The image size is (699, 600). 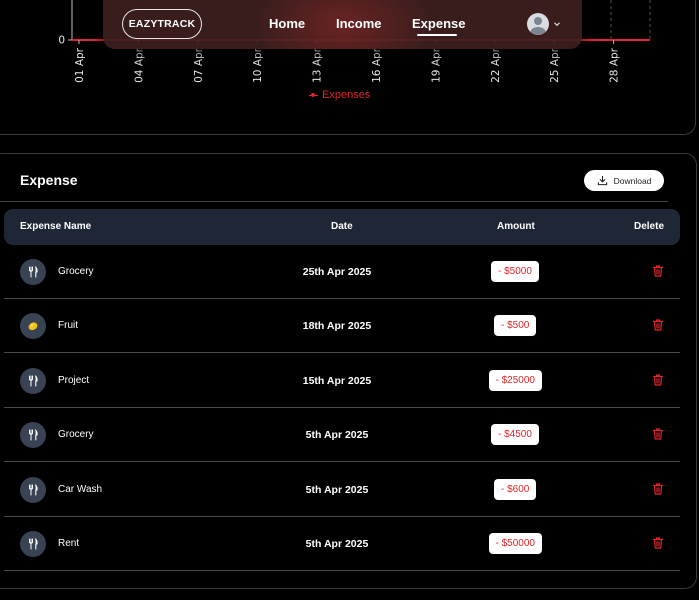 I want to click on table-header: Expense Name Date Amount Delete, so click(x=342, y=227).